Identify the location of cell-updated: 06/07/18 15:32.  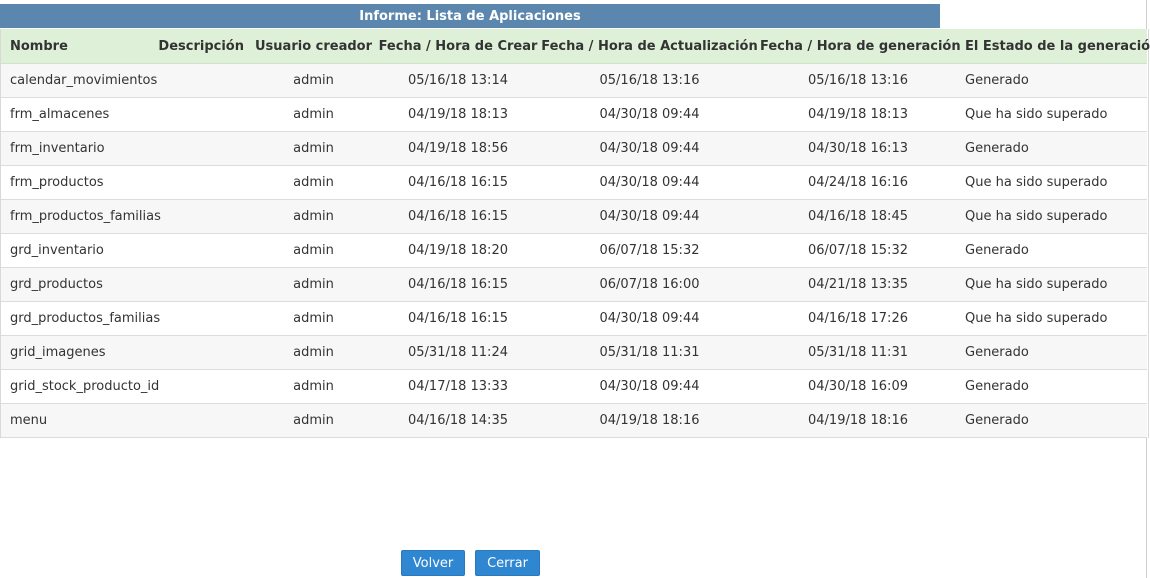
(649, 250).